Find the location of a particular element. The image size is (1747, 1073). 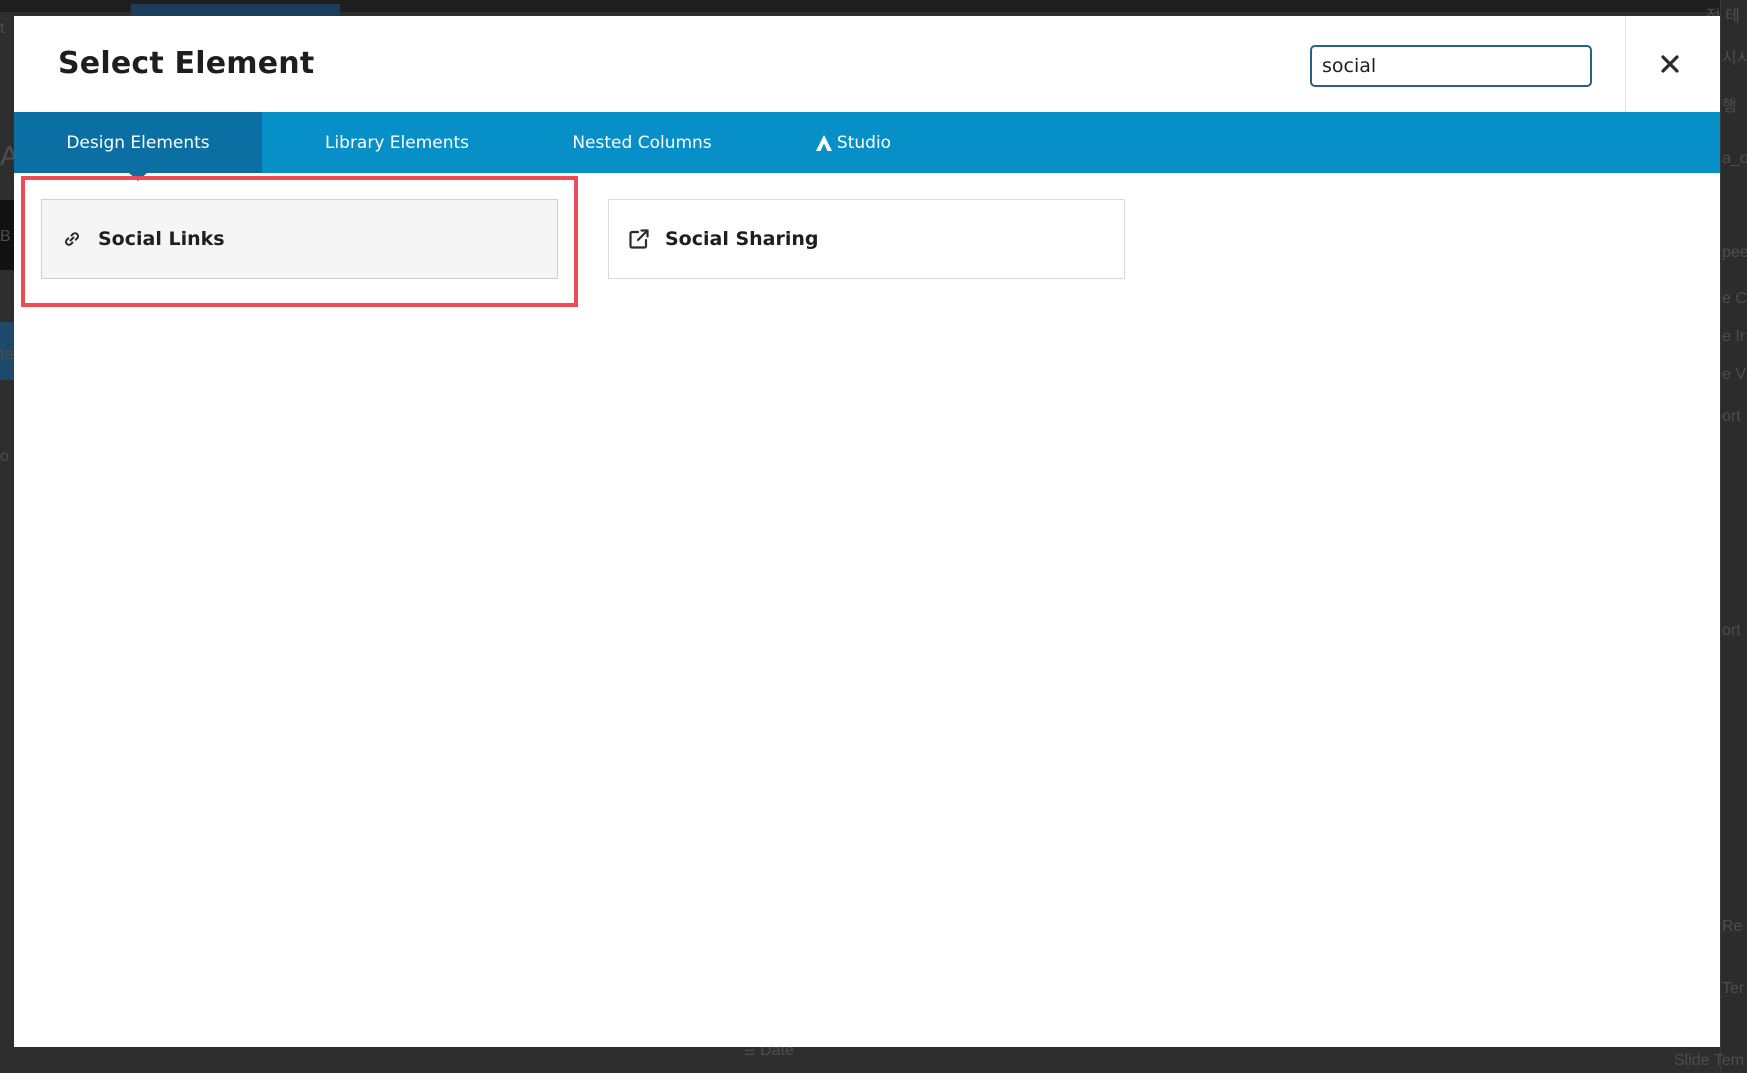

background-text: pee is located at coordinates (1734, 252).